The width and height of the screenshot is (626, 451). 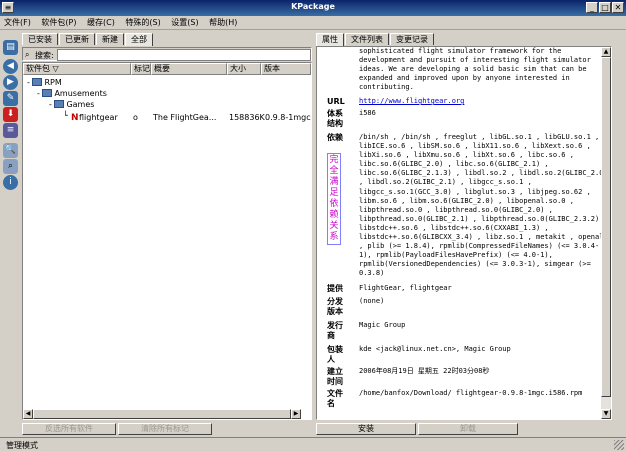 What do you see at coordinates (592, 7) in the screenshot?
I see `minimize-button: _` at bounding box center [592, 7].